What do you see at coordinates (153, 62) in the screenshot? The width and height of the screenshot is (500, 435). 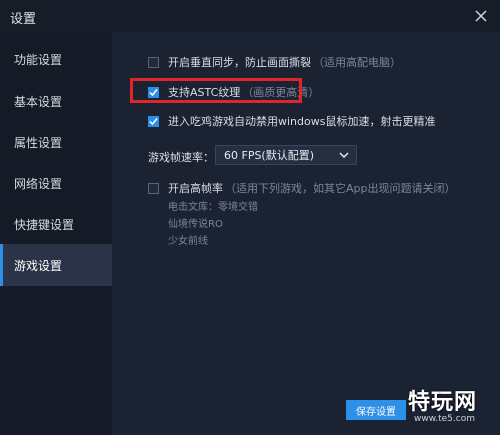 I see `vsync-checkbox` at bounding box center [153, 62].